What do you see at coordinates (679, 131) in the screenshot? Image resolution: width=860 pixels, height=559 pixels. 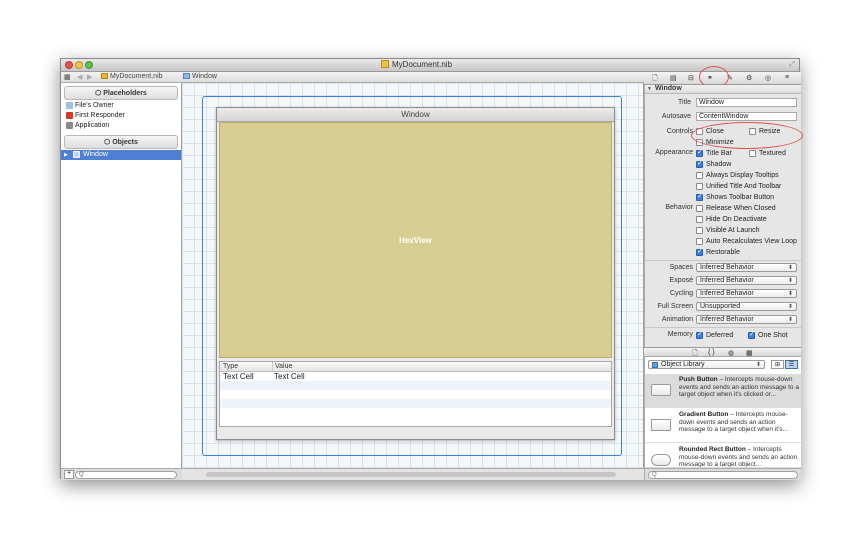 I see `controls-label: Controls` at bounding box center [679, 131].